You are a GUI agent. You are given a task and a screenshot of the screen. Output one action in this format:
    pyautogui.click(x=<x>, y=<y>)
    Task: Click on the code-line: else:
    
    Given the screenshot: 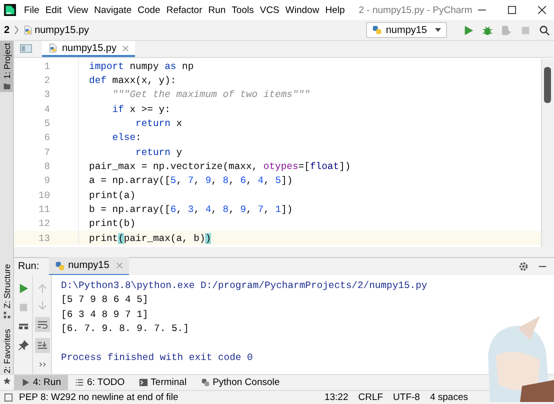 What is the action you would take?
    pyautogui.click(x=126, y=138)
    